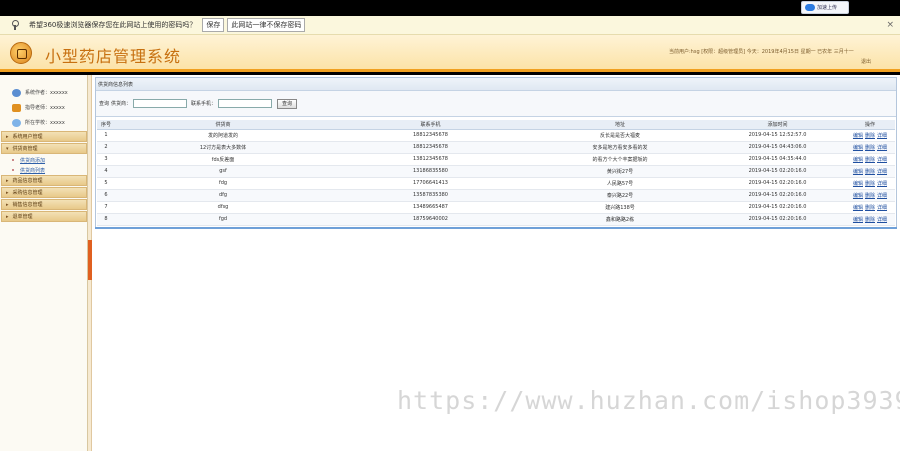 Image resolution: width=900 pixels, height=451 pixels. Describe the element at coordinates (245, 103) in the screenshot. I see `phone-search-input` at that location.